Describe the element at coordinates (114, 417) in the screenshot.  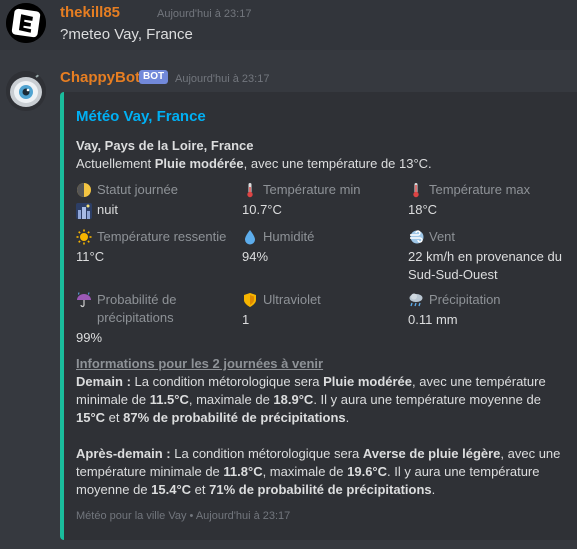
I see `day1-text: et` at that location.